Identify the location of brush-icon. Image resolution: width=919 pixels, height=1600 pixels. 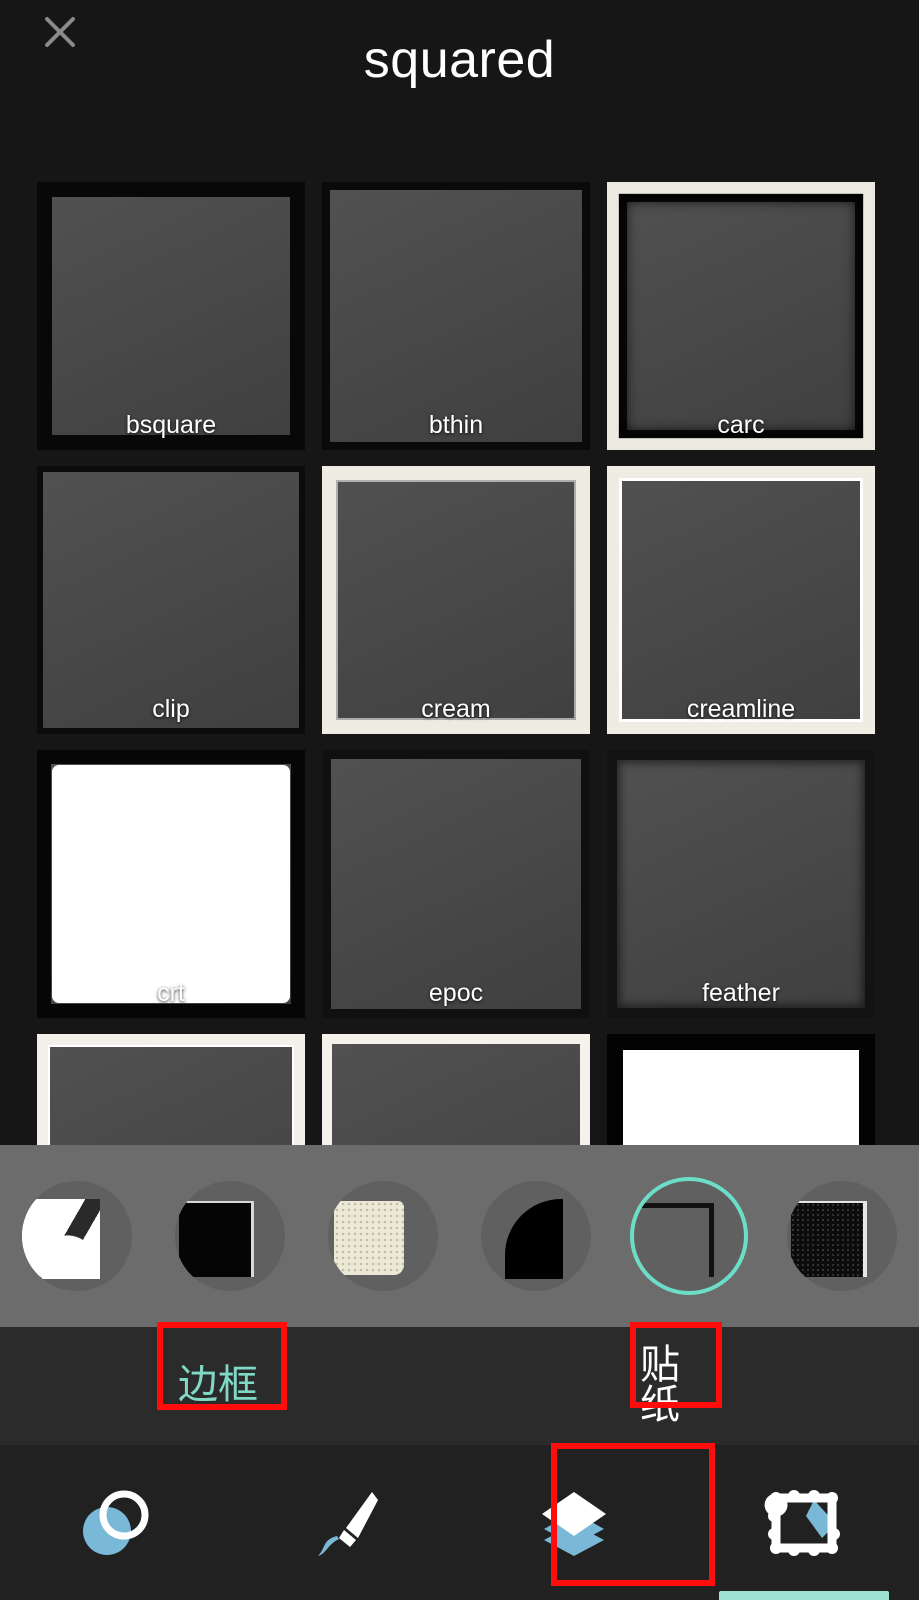
(345, 1523).